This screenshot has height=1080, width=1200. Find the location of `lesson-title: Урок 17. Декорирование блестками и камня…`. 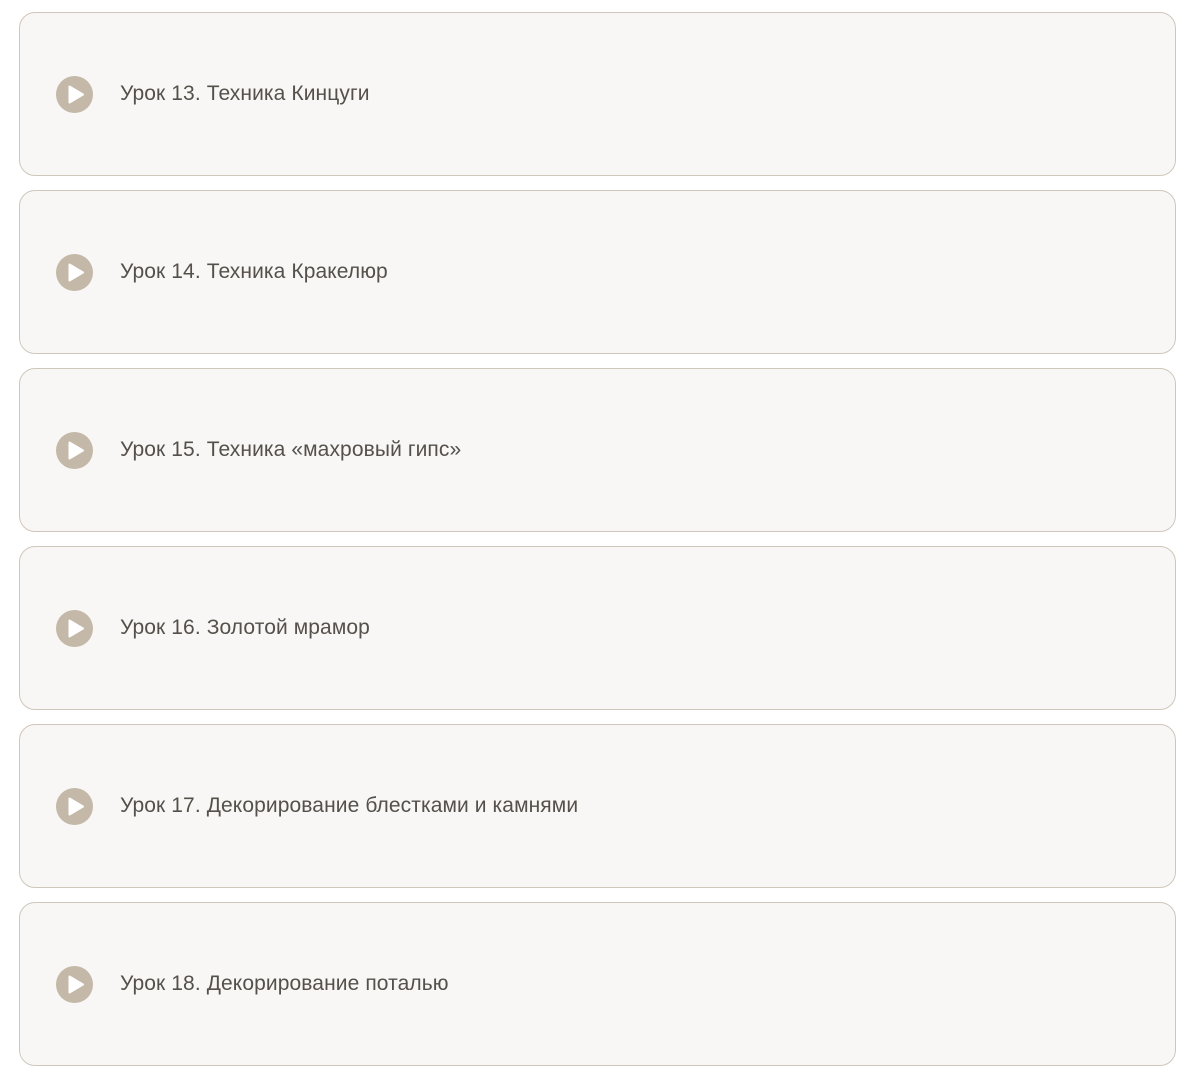

lesson-title: Урок 17. Декорирование блестками и камня… is located at coordinates (349, 805).